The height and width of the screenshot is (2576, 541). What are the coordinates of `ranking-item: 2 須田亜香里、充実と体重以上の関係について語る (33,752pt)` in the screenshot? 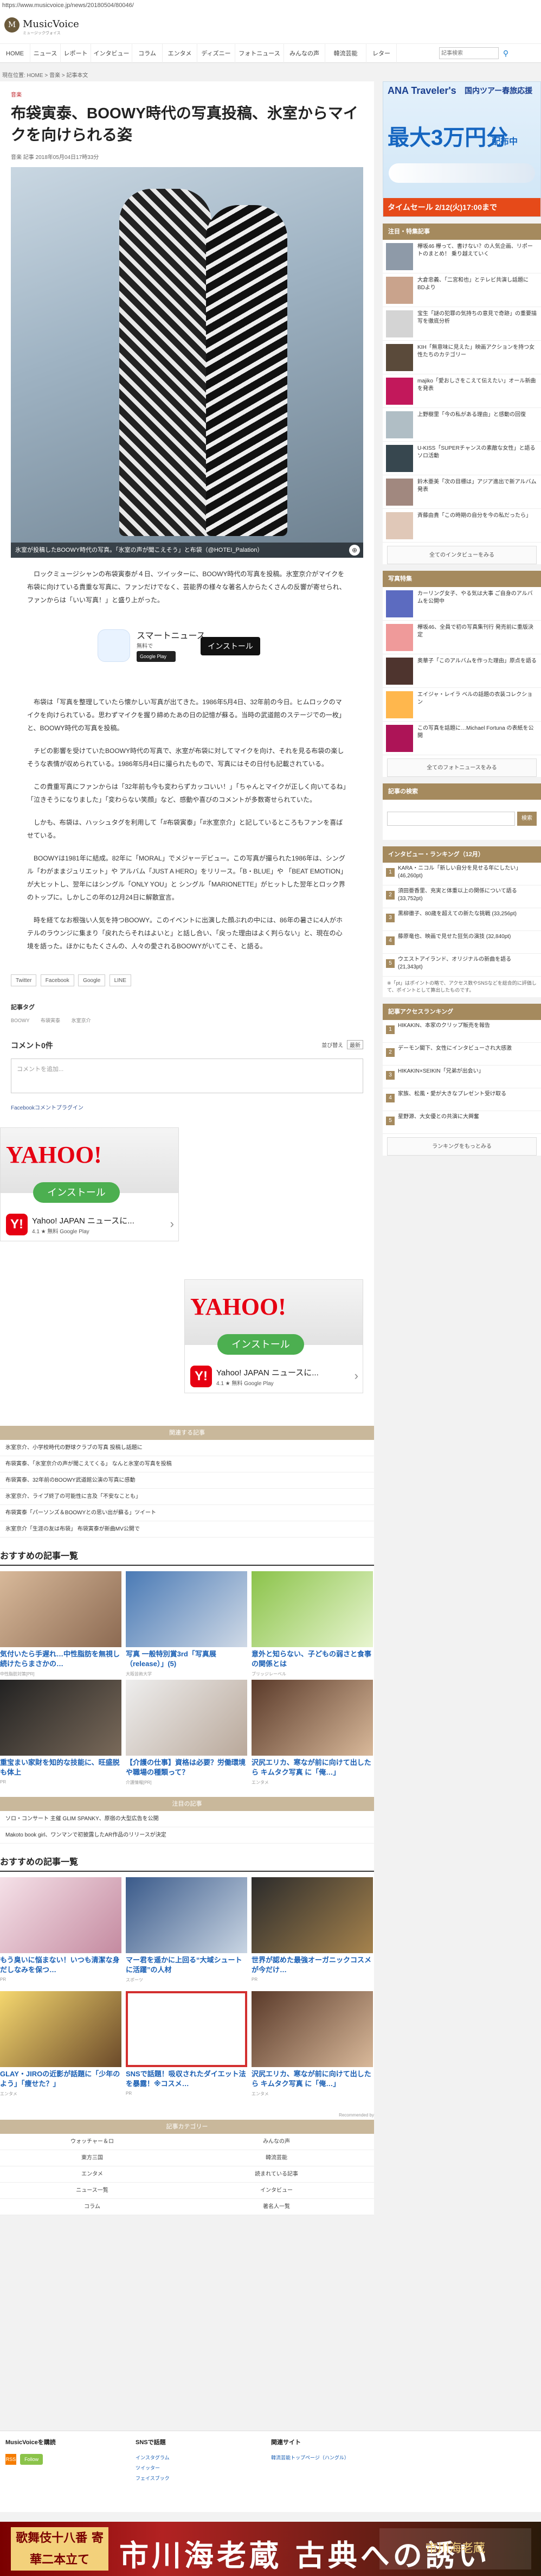 It's located at (462, 896).